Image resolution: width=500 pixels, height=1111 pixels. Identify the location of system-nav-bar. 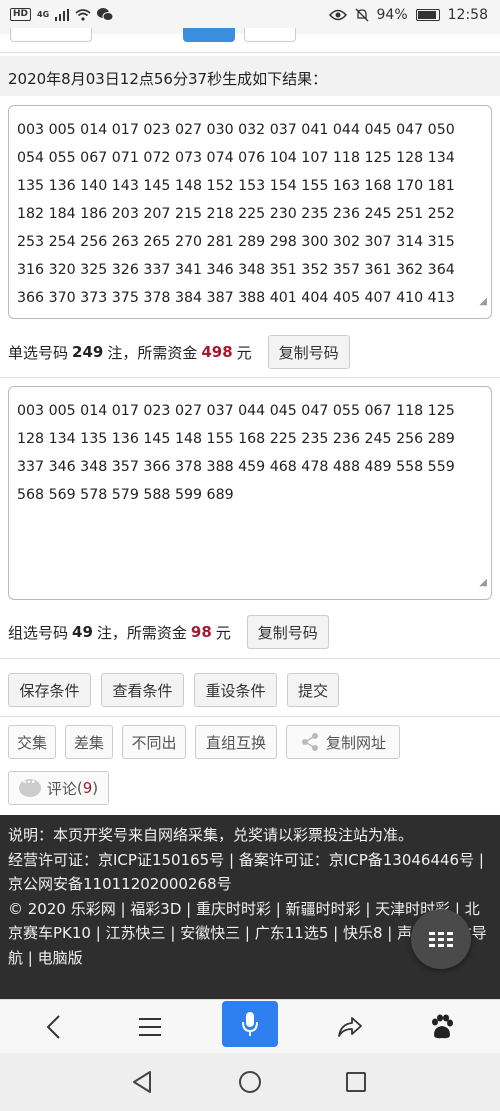
(250, 1082).